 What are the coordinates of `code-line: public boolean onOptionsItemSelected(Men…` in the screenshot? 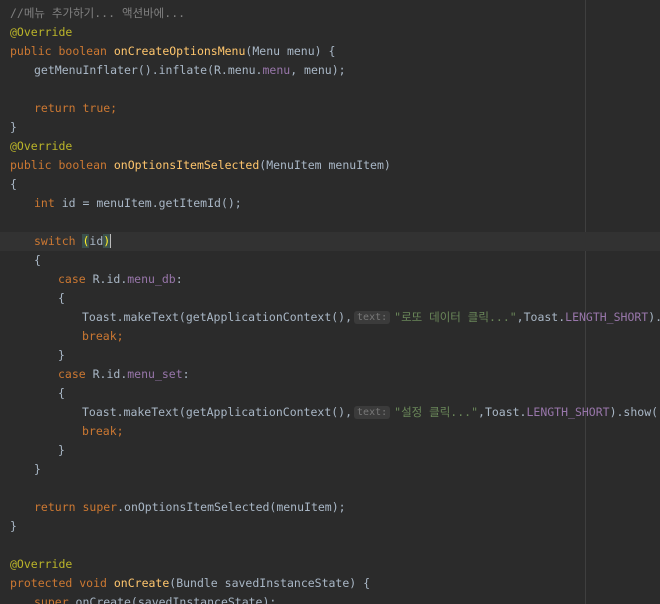 It's located at (330, 165).